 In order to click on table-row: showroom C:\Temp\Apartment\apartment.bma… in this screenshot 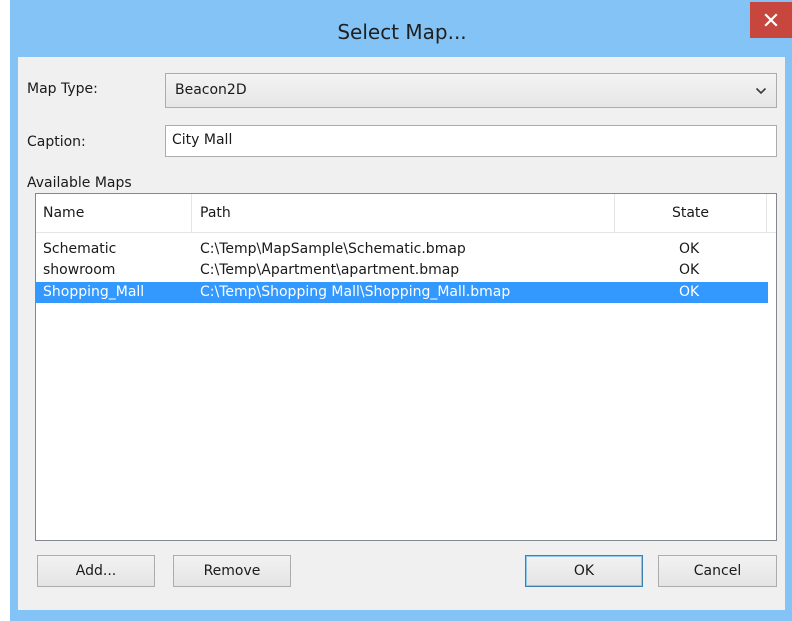, I will do `click(402, 270)`.